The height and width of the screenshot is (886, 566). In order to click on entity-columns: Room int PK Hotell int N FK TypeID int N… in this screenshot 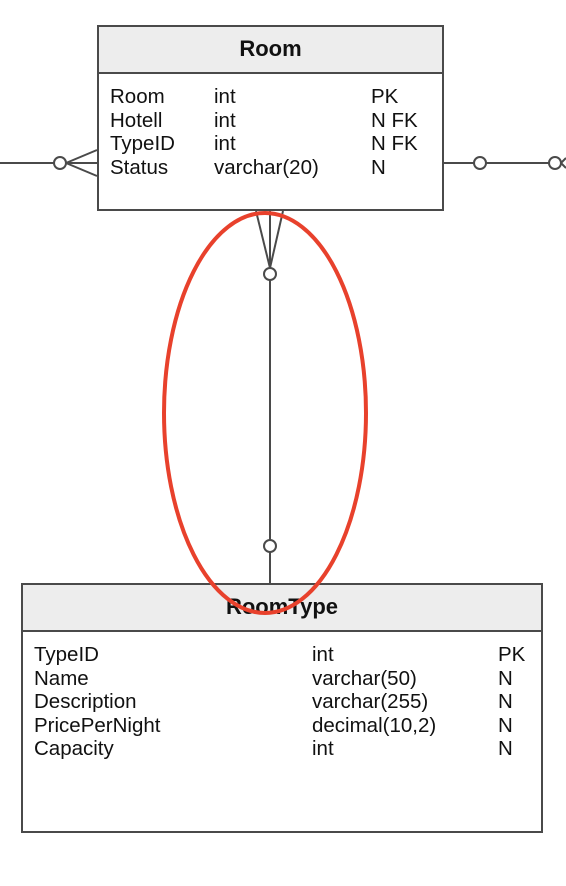, I will do `click(270, 126)`.